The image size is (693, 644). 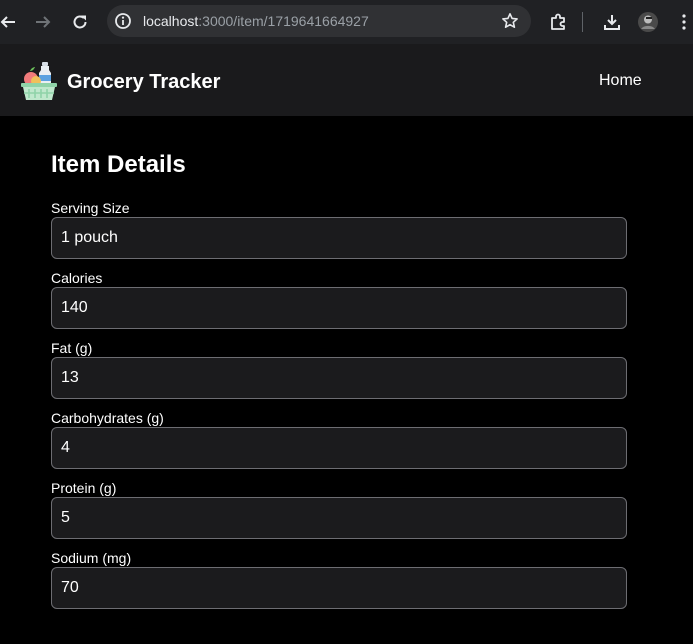 I want to click on serving-size-label: Serving Size, so click(x=90, y=208).